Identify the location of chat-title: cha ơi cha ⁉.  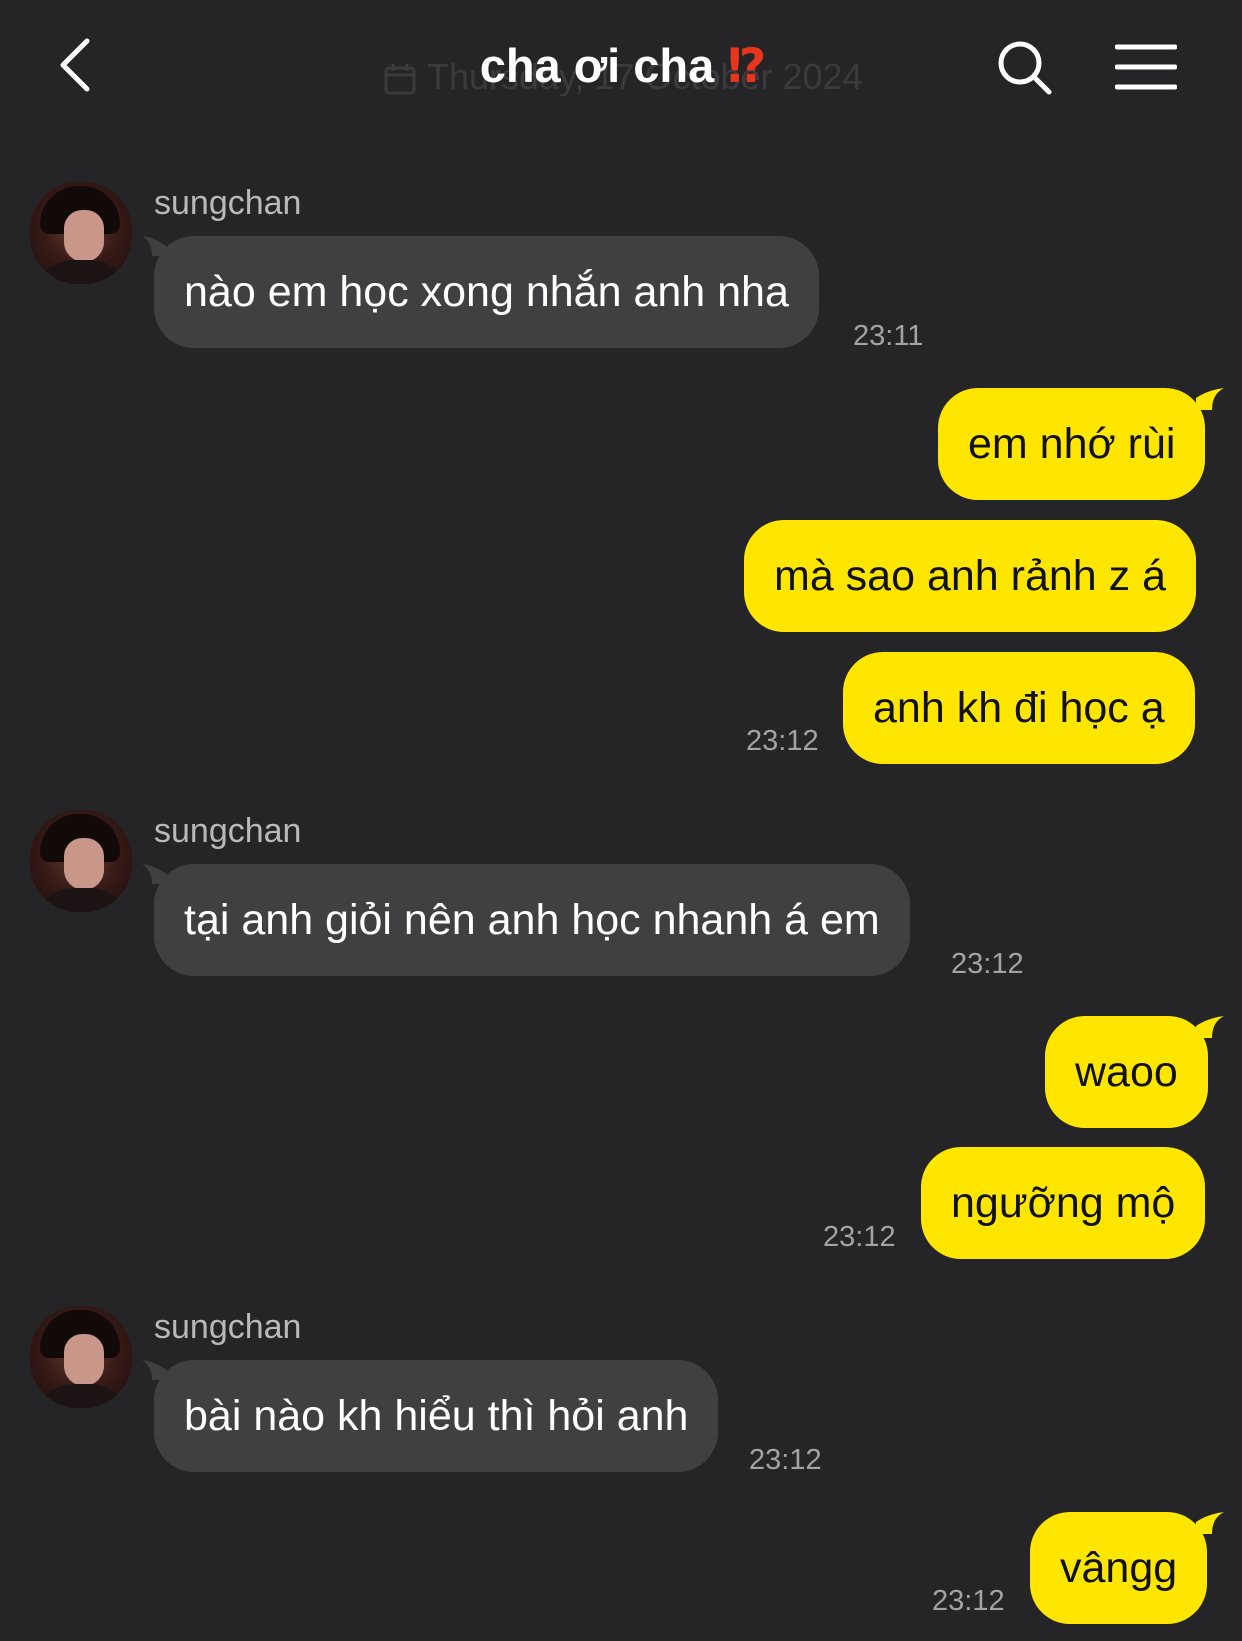
(621, 66).